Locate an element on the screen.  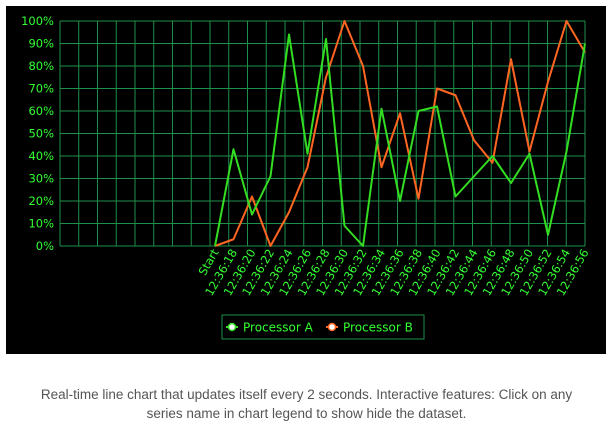
y-tick-label: 20% is located at coordinates (41, 201).